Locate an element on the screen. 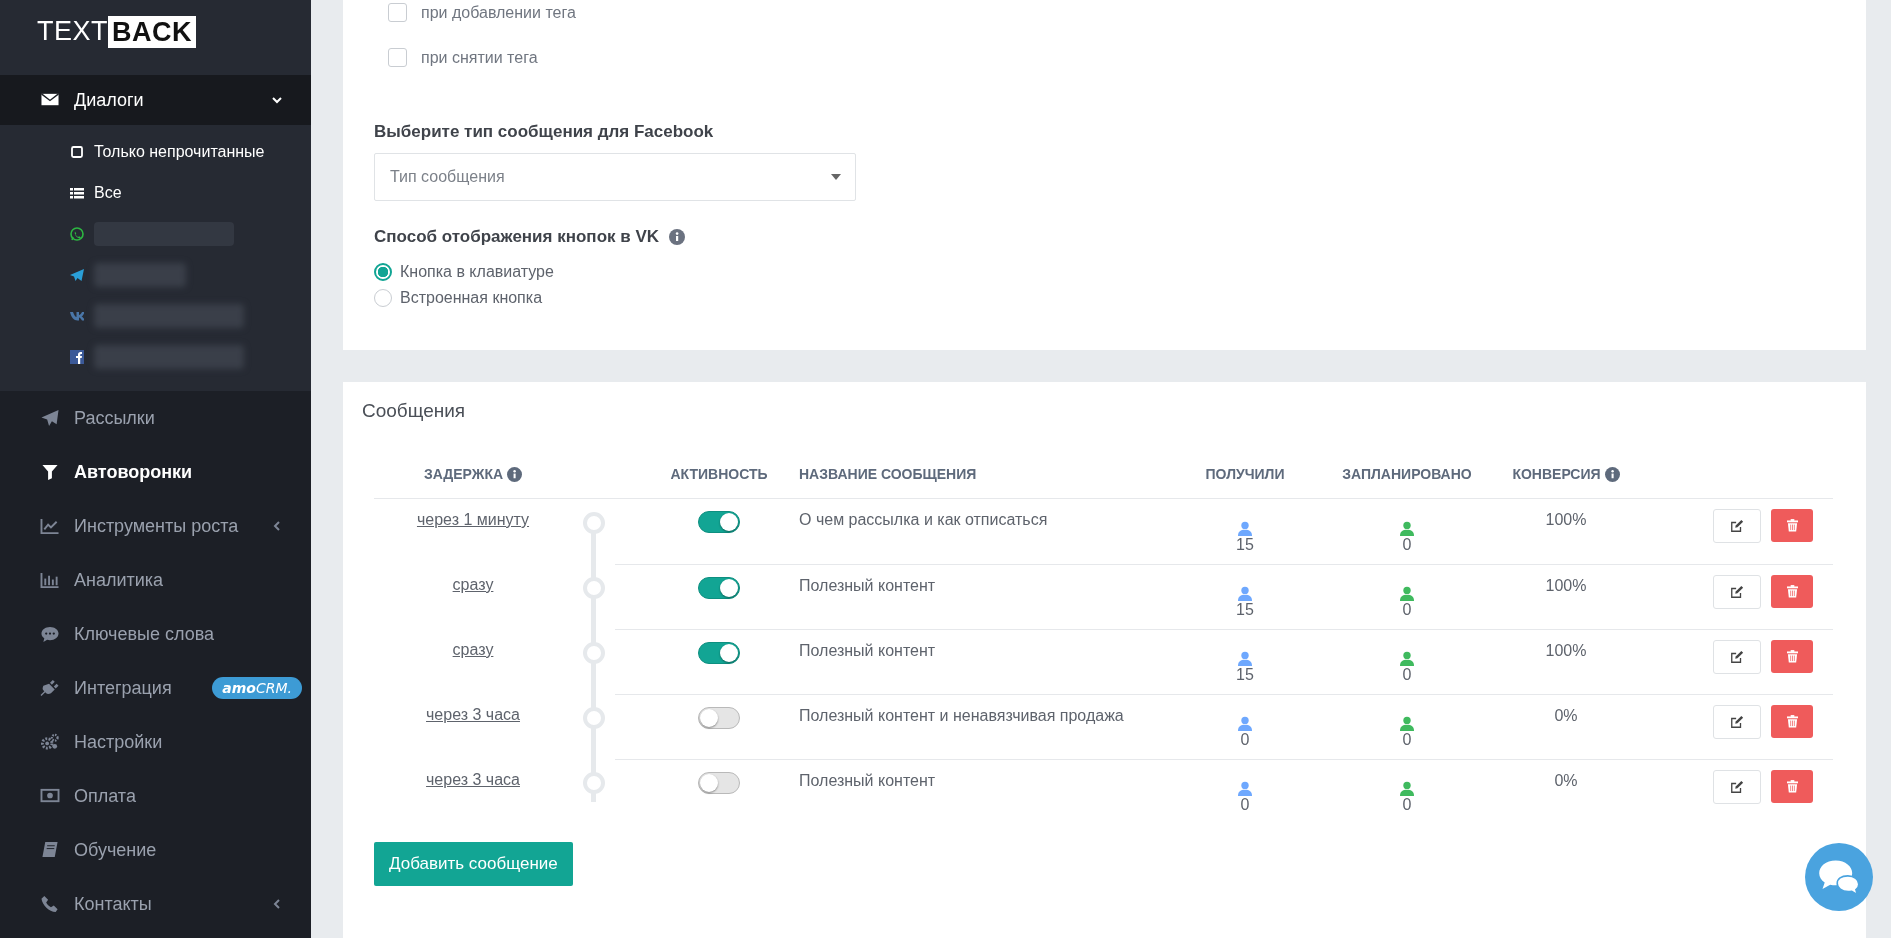 The height and width of the screenshot is (938, 1891). integration-badge: amoCRM. is located at coordinates (257, 688).